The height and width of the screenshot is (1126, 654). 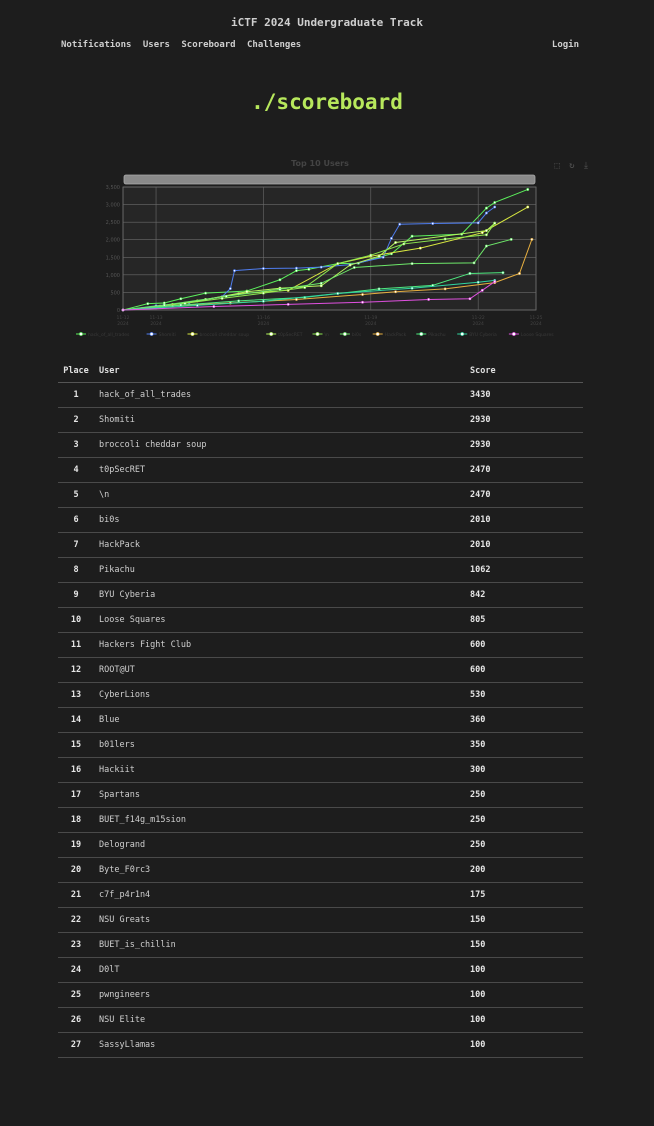 I want to click on table-row: 25 pwngineers 100, so click(x=320, y=995).